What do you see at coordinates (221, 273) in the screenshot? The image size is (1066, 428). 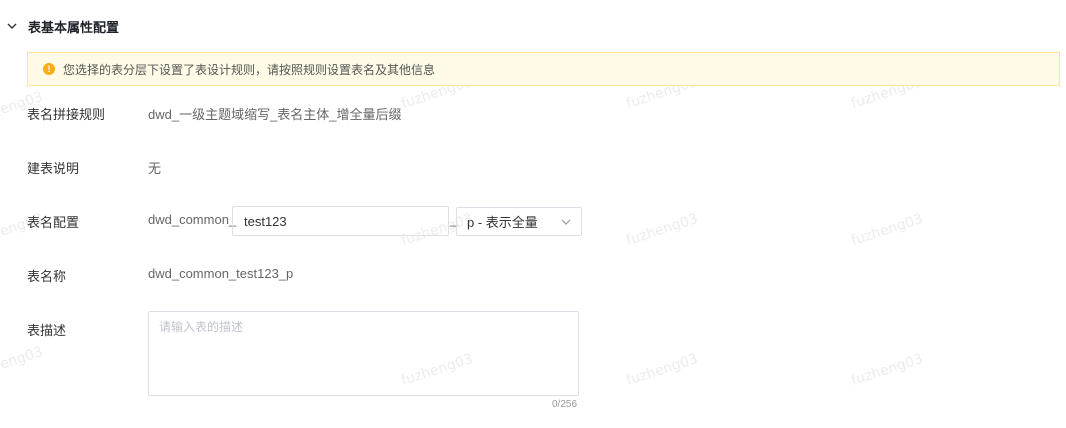 I see `table-name-value: dwd_common_test123_p` at bounding box center [221, 273].